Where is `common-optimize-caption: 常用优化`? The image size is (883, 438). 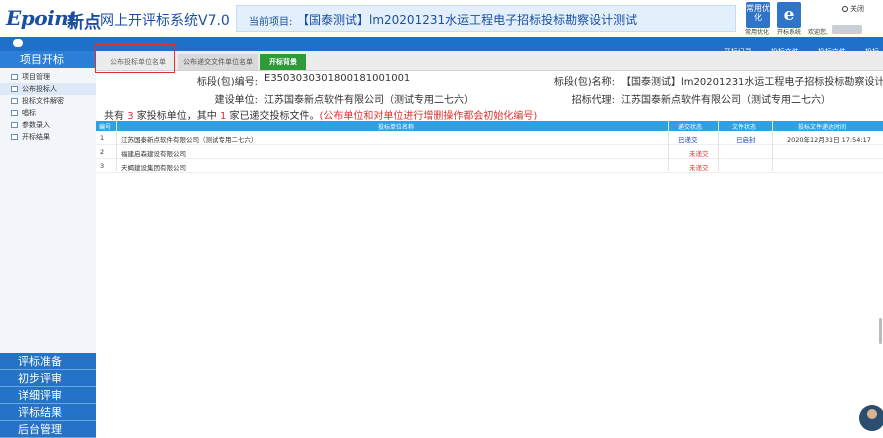 common-optimize-caption: 常用优化 is located at coordinates (757, 32).